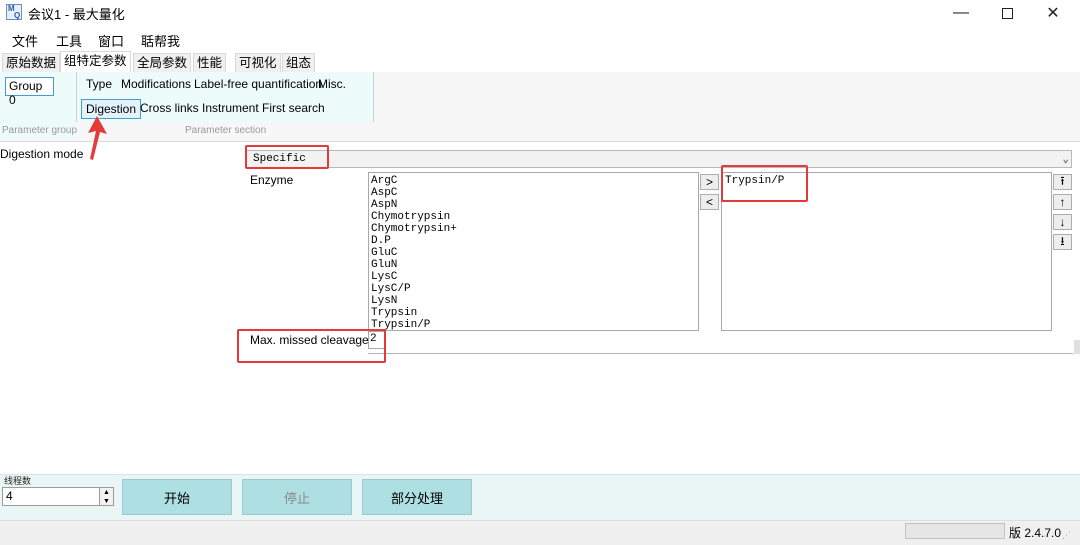  I want to click on app-icon: M Q, so click(14, 12).